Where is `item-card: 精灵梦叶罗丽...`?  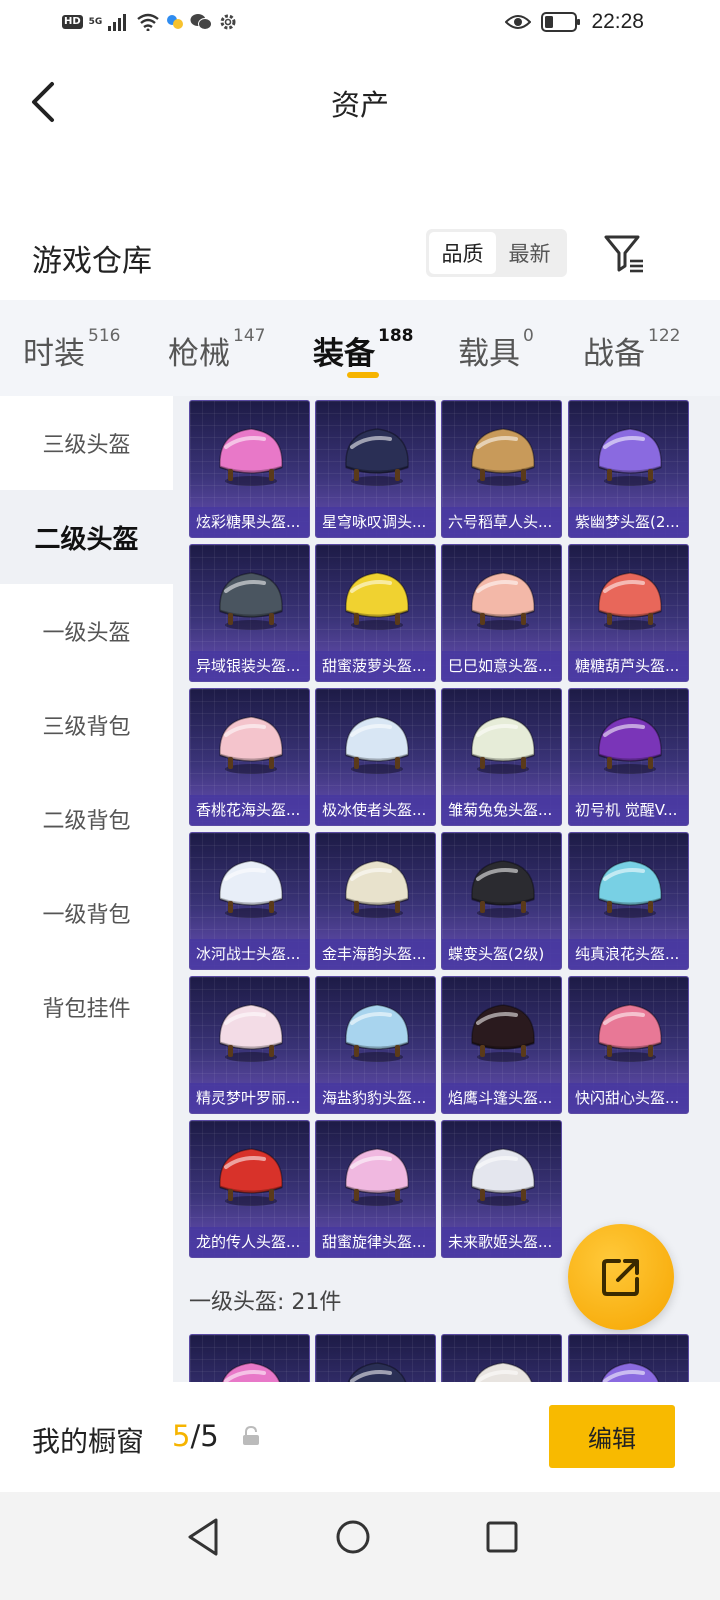 item-card: 精灵梦叶罗丽... is located at coordinates (249, 1045).